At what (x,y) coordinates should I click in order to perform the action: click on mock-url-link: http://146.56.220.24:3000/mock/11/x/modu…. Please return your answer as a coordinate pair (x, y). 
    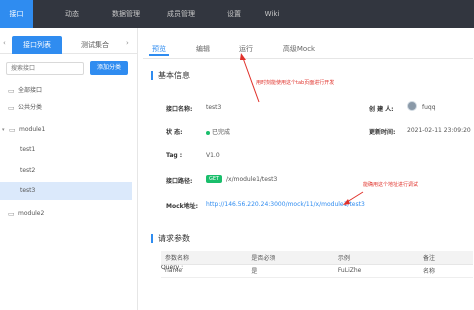
    Looking at the image, I should click on (285, 204).